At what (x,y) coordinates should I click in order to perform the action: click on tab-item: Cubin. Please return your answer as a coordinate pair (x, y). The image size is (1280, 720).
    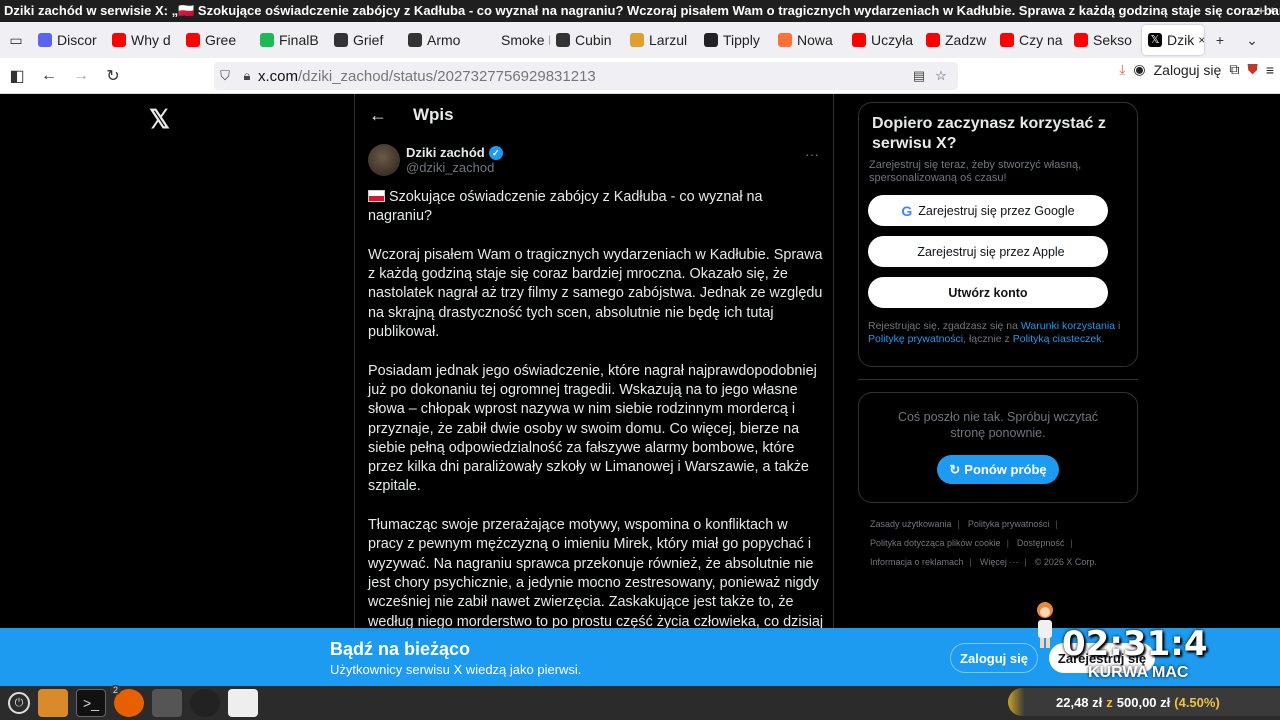
    Looking at the image, I should click on (587, 40).